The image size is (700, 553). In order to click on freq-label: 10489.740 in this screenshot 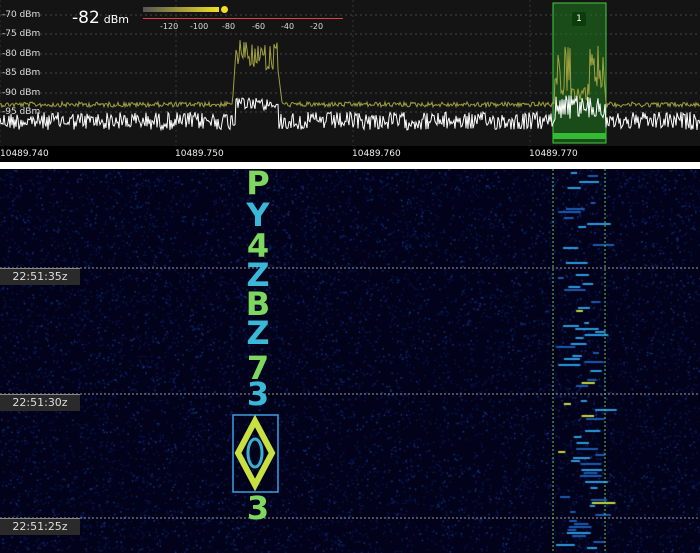, I will do `click(24, 154)`.